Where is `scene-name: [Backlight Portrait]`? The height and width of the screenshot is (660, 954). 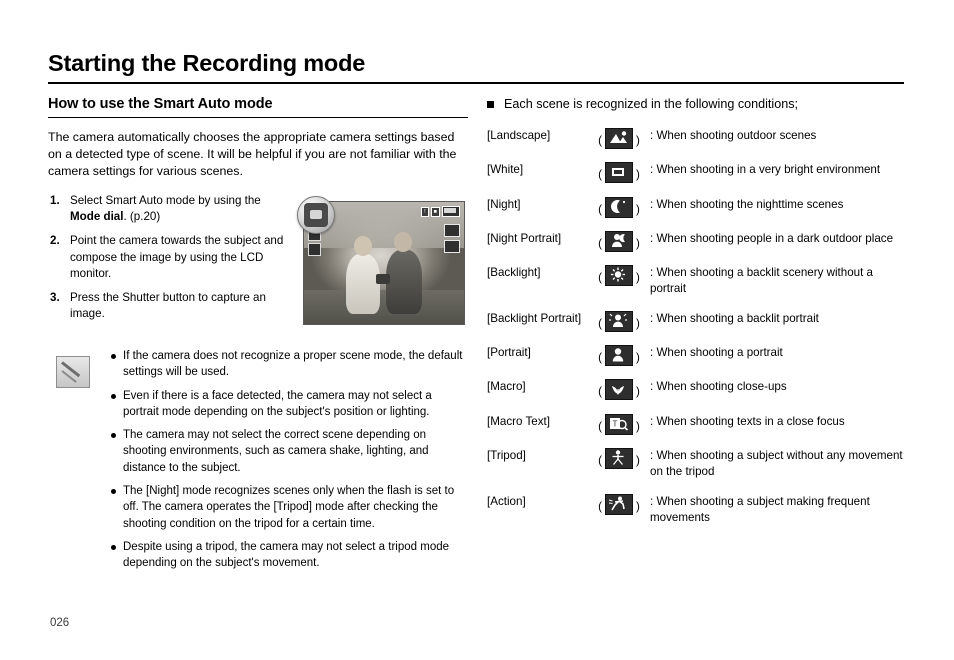
scene-name: [Backlight Portrait] is located at coordinates (534, 318).